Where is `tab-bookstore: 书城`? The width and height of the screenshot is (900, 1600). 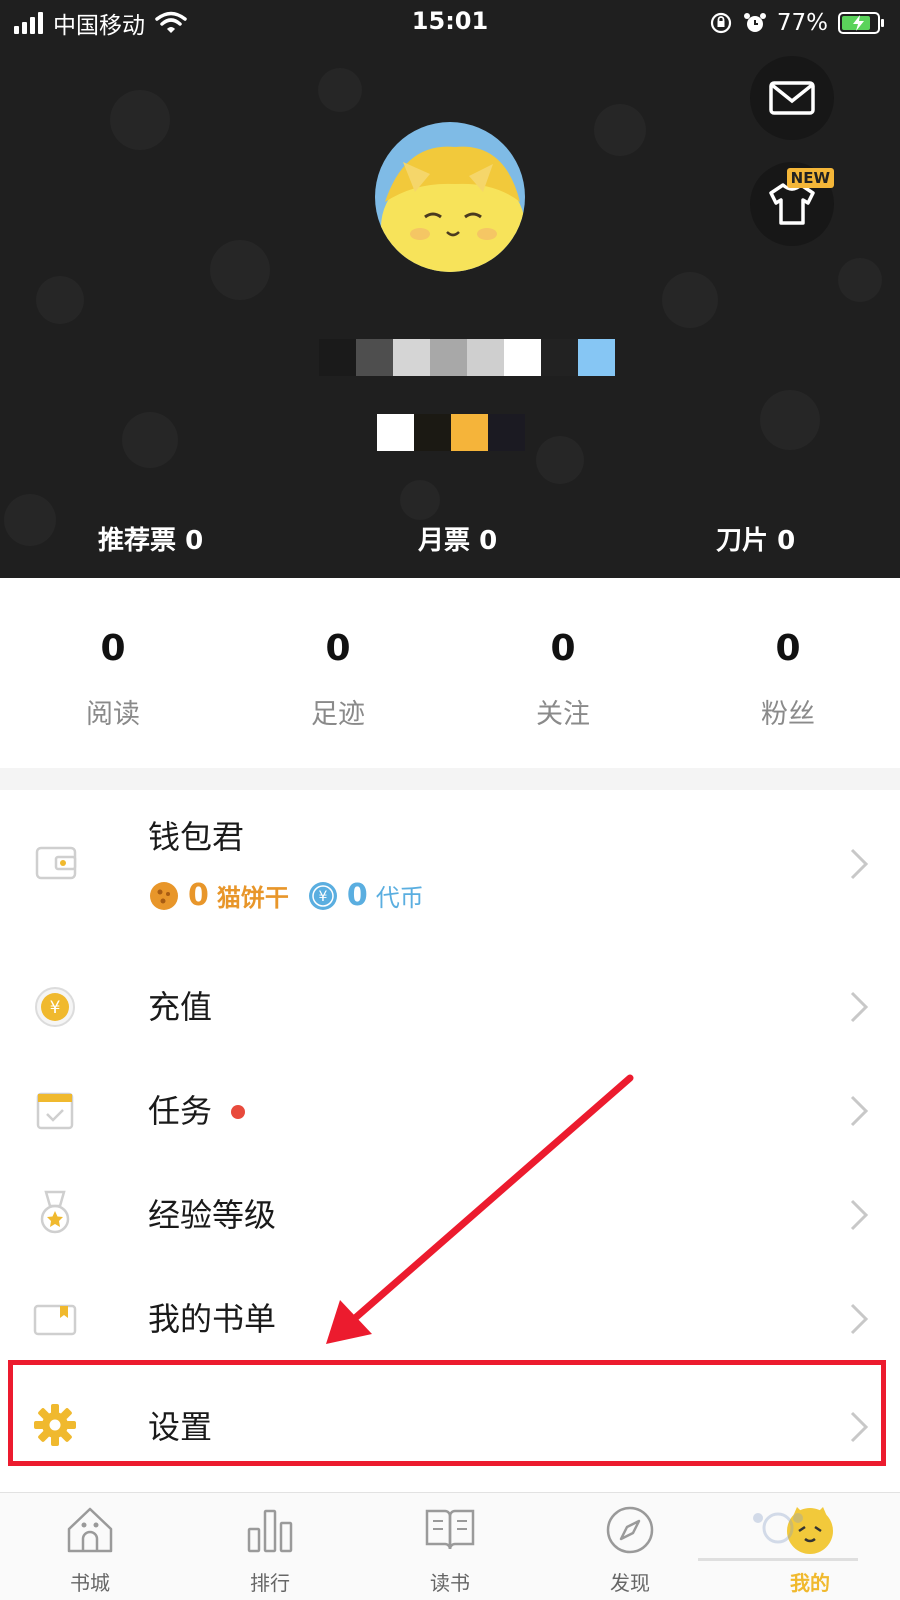 tab-bookstore: 书城 is located at coordinates (90, 1549).